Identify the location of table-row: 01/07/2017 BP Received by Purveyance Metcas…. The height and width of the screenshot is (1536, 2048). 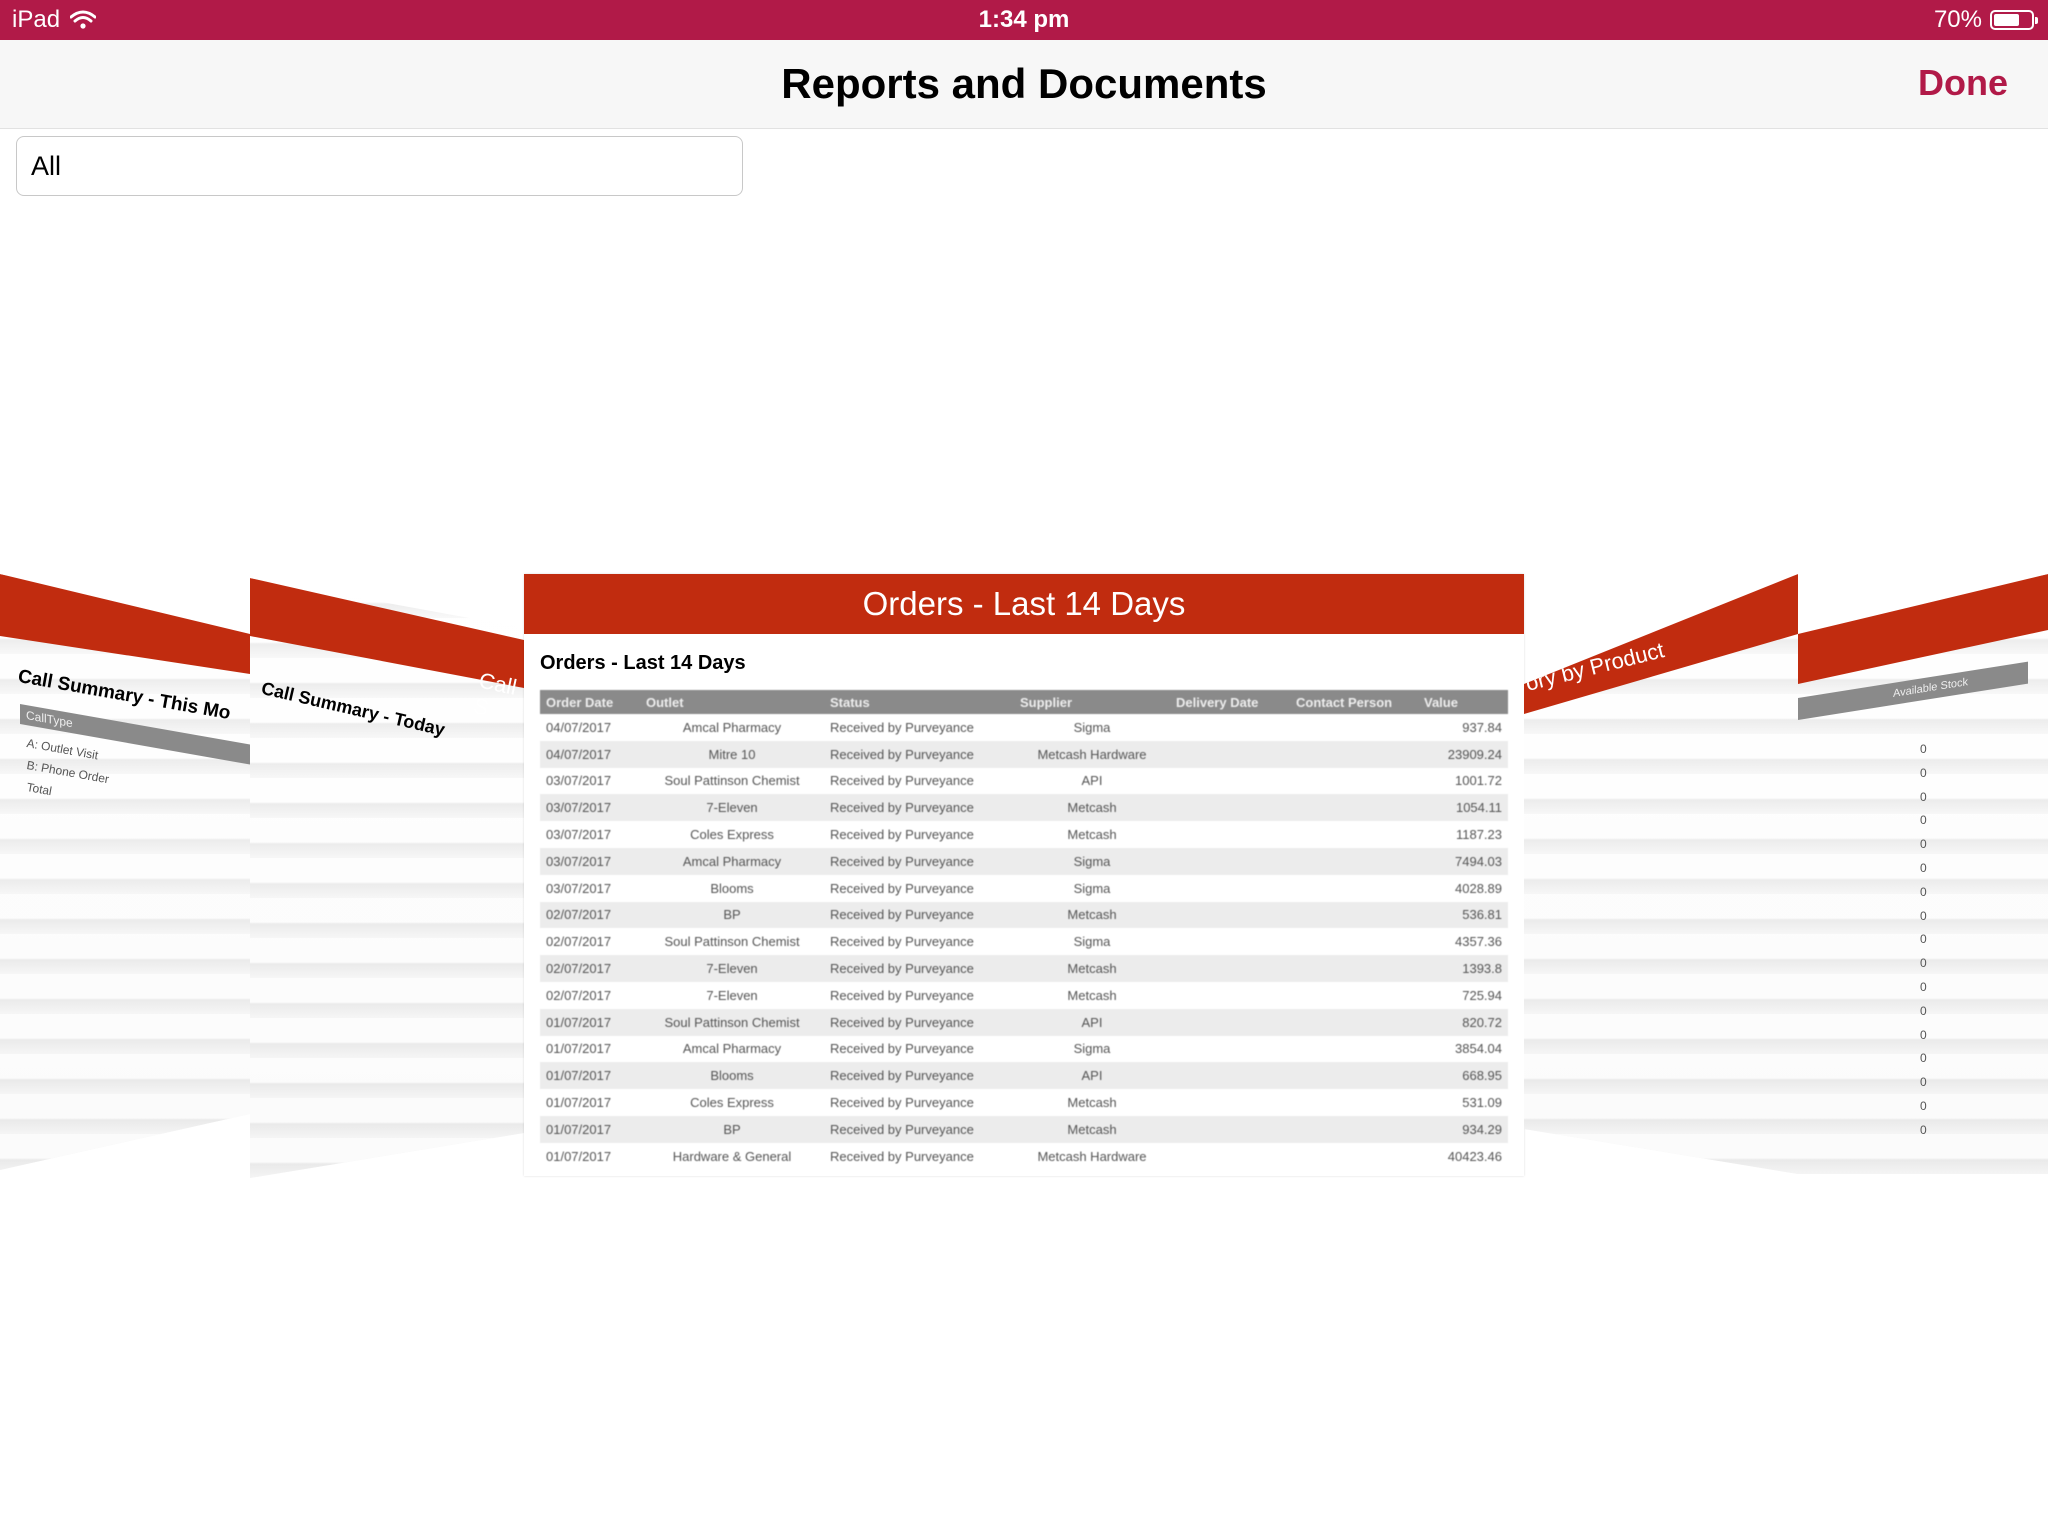
(1024, 1129).